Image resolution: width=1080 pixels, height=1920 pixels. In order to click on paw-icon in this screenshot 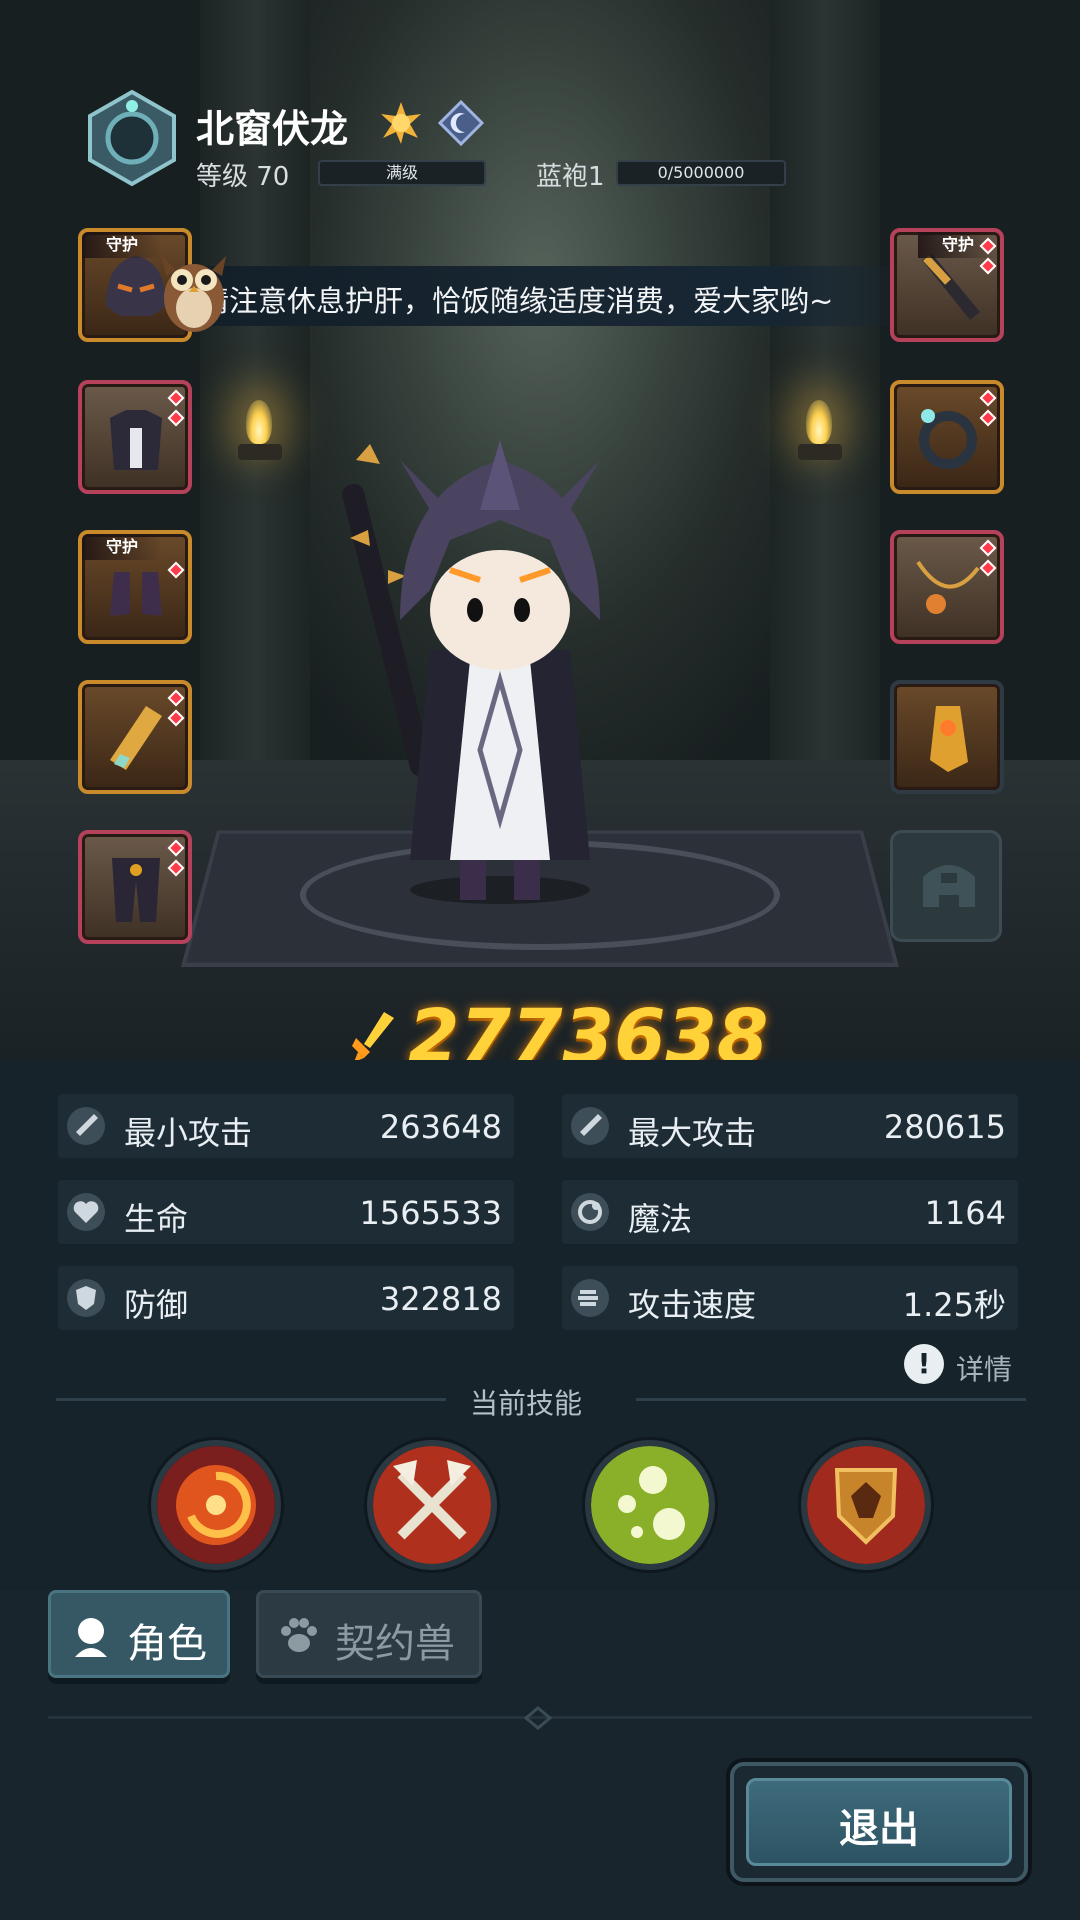, I will do `click(299, 1635)`.